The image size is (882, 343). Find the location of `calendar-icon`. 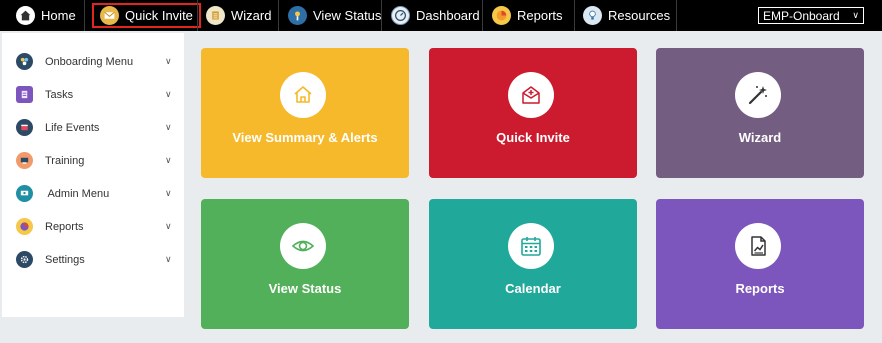

calendar-icon is located at coordinates (531, 246).